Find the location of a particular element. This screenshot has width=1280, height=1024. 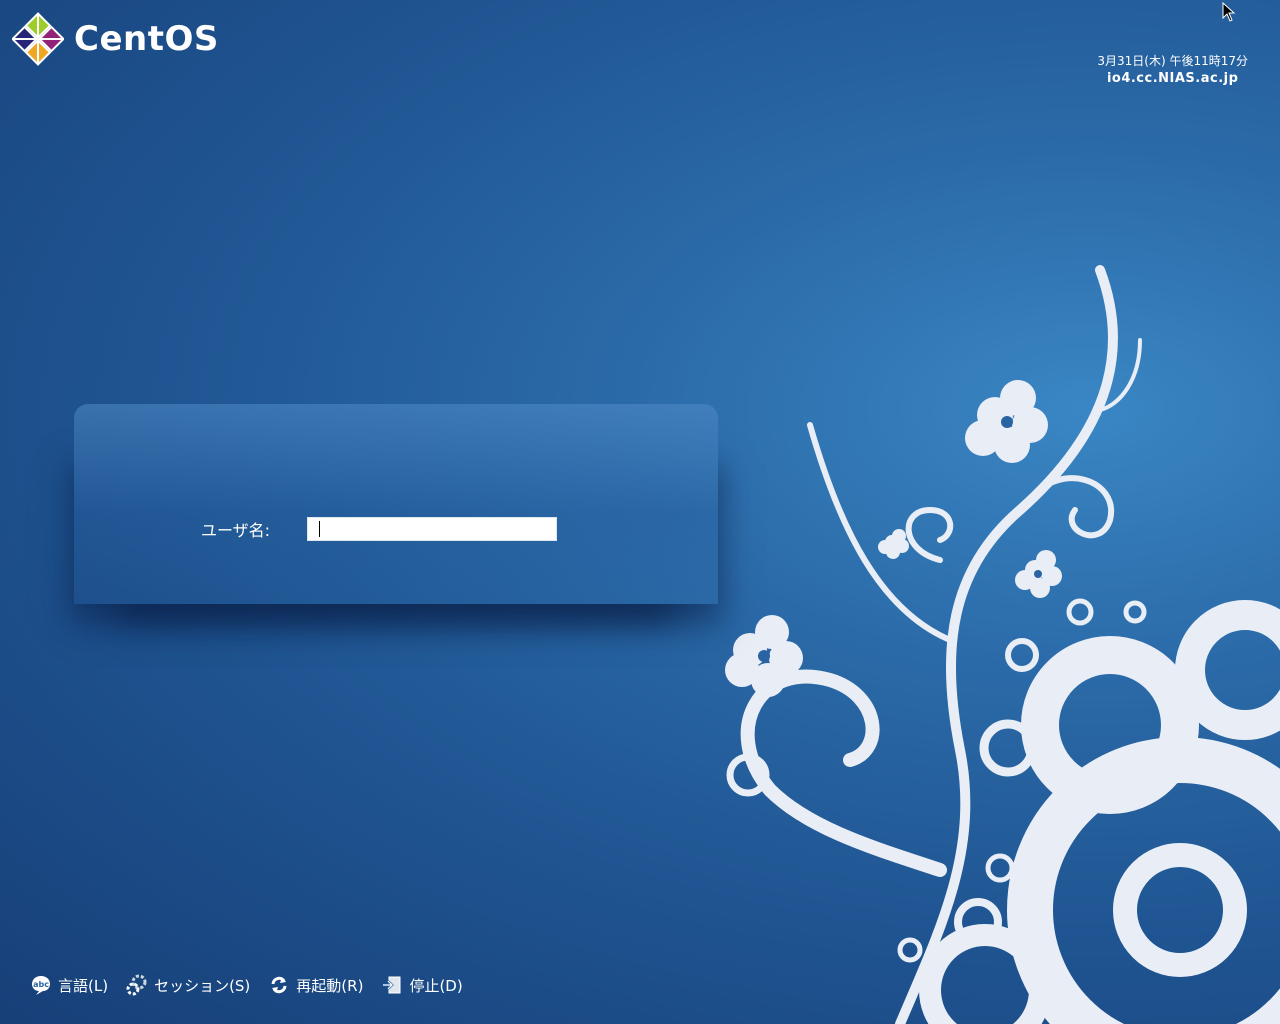

clock-area: 3月31日(木) 午後11時17分 io4.cc.NIAS.ac.jp is located at coordinates (1172, 70).